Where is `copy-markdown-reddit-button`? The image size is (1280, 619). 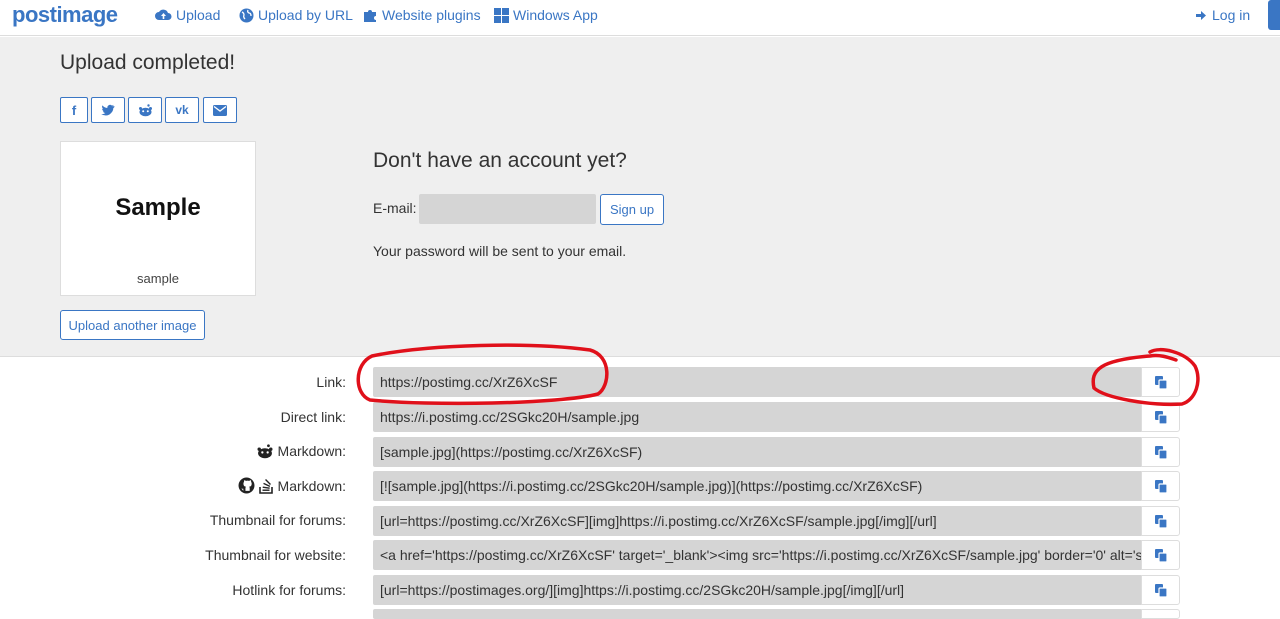
copy-markdown-reddit-button is located at coordinates (1160, 452).